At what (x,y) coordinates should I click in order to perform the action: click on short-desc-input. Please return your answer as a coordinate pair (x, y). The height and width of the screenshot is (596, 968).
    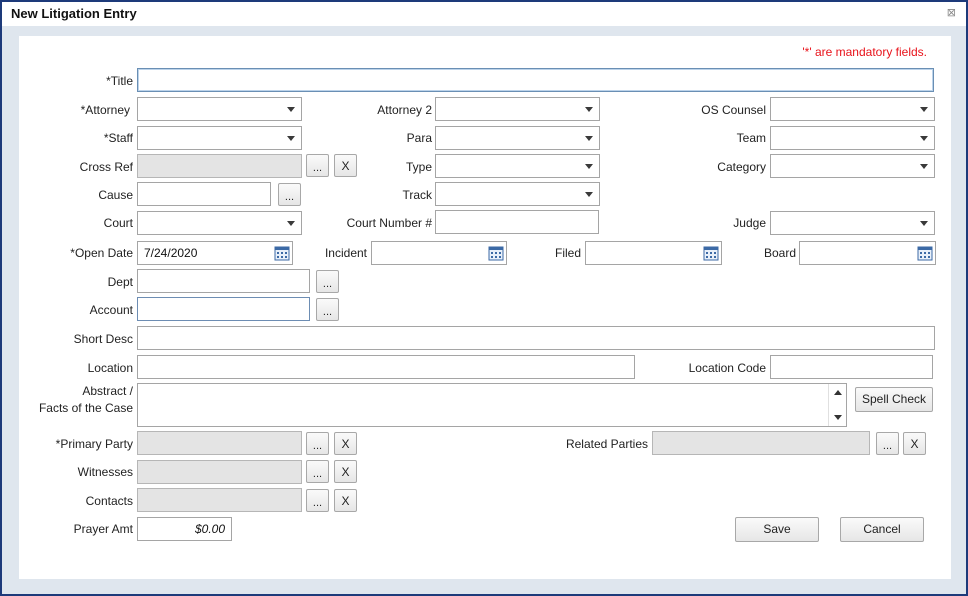
    Looking at the image, I should click on (536, 338).